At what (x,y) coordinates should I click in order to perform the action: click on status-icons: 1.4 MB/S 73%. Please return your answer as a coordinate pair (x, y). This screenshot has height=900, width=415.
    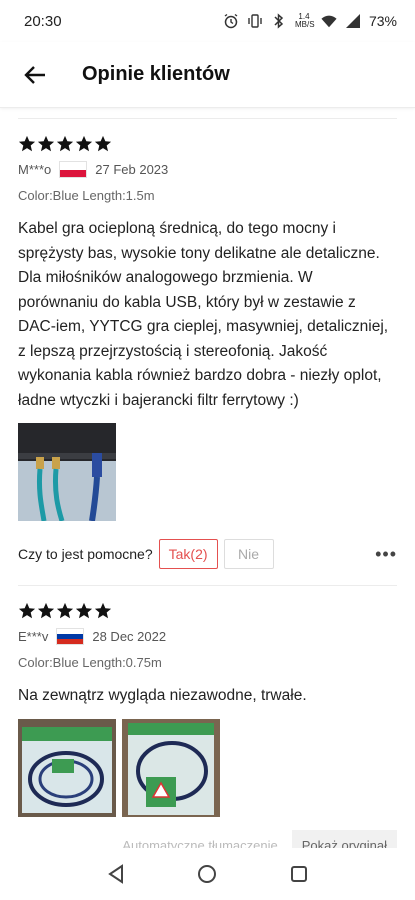
    Looking at the image, I should click on (310, 21).